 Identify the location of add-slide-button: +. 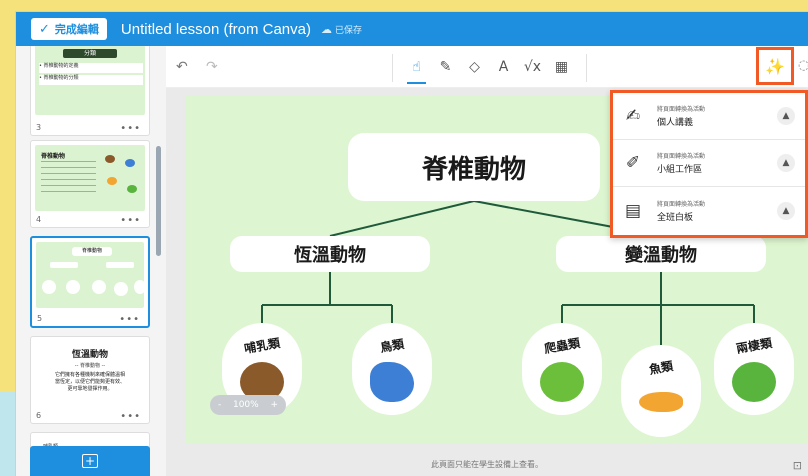
(90, 461).